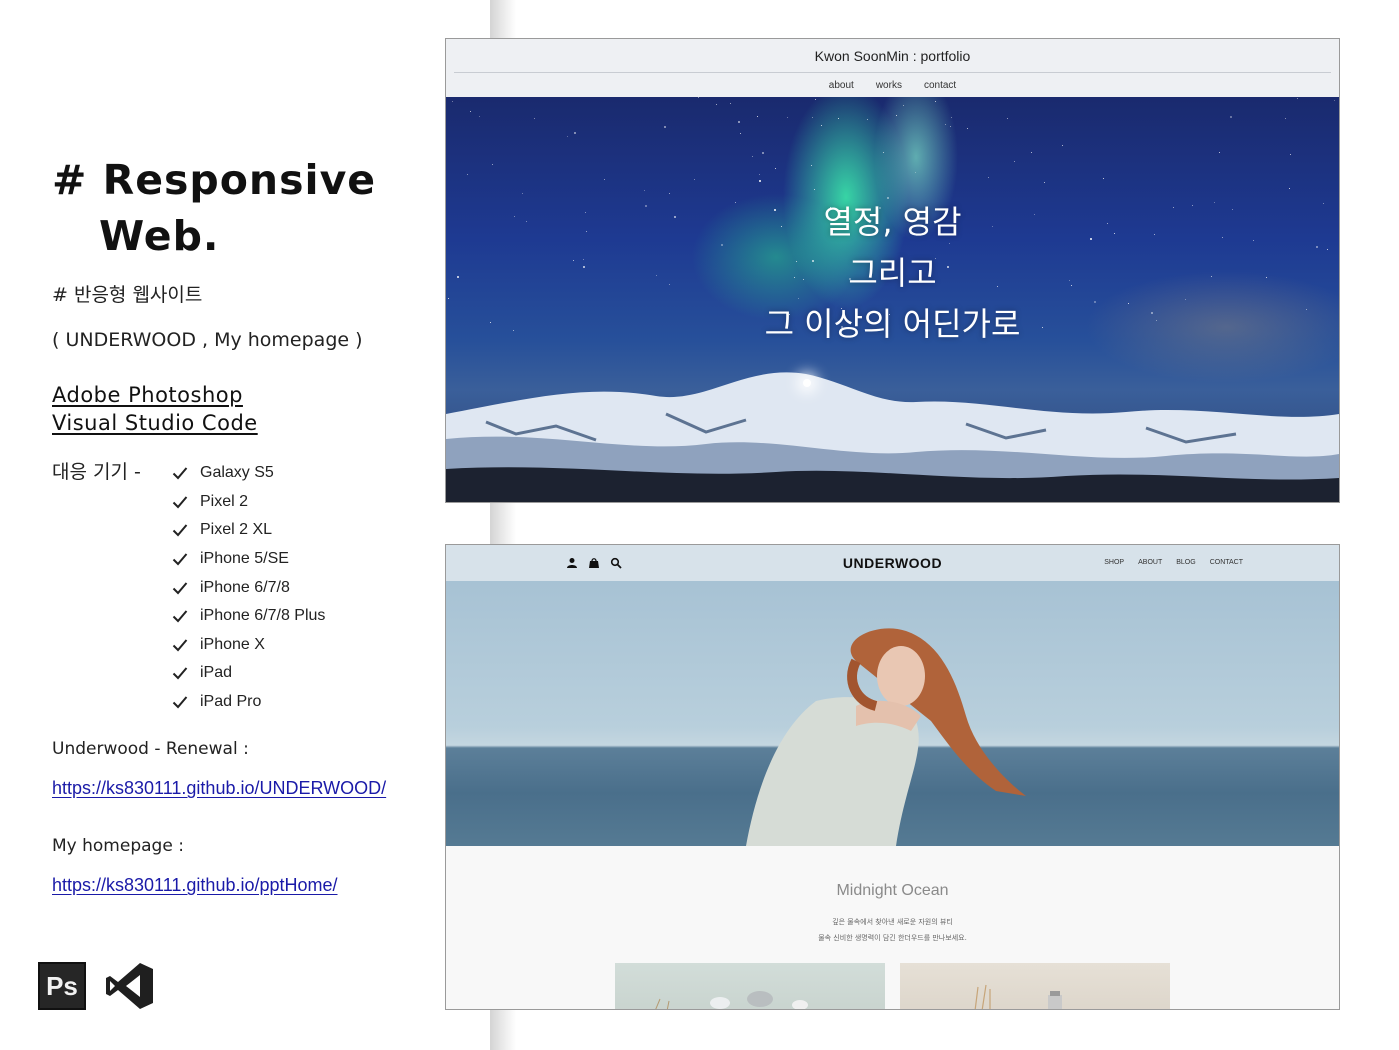 The width and height of the screenshot is (1399, 1050). What do you see at coordinates (231, 702) in the screenshot?
I see `device-name: iPad Pro` at bounding box center [231, 702].